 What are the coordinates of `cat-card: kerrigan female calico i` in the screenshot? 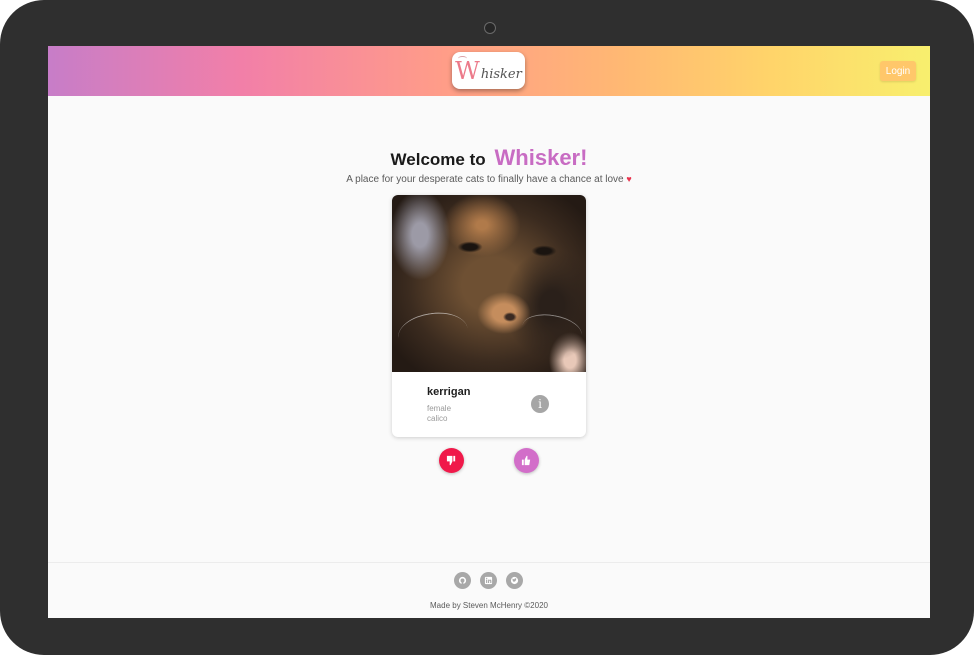 It's located at (489, 316).